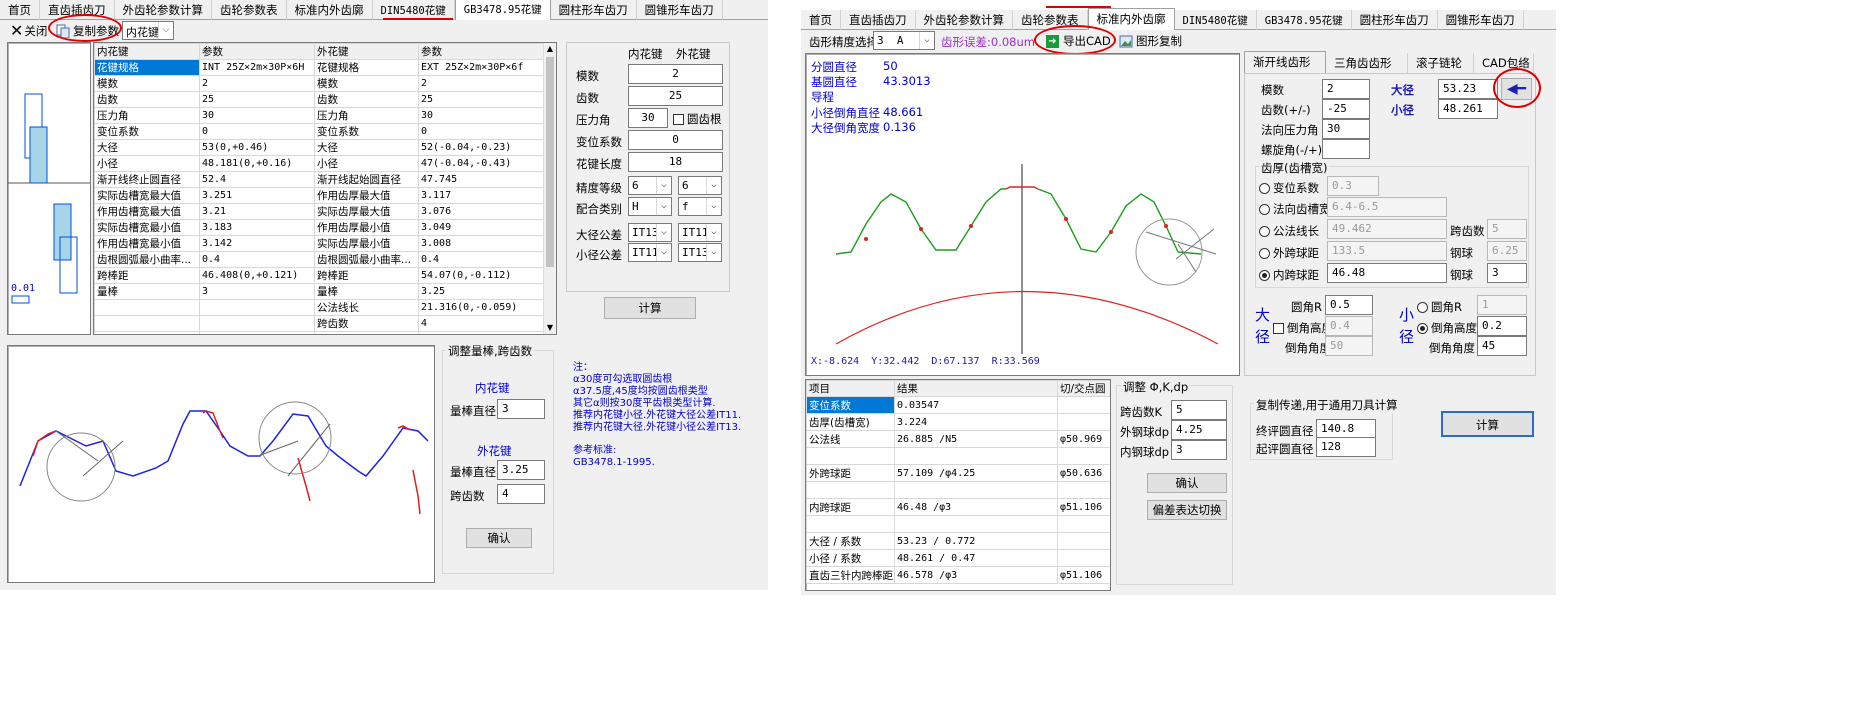  I want to click on major-input: 53.23, so click(1468, 89).